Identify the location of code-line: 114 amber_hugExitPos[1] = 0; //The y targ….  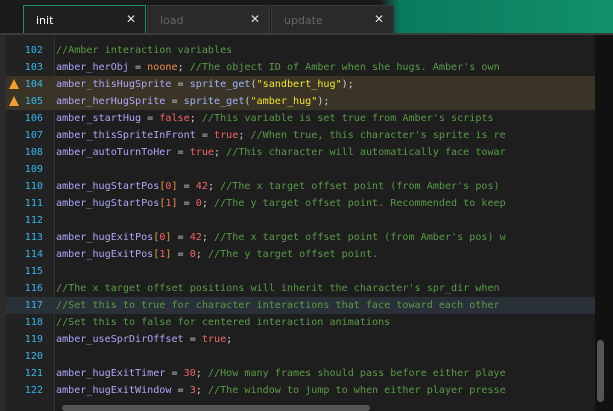
(300, 254).